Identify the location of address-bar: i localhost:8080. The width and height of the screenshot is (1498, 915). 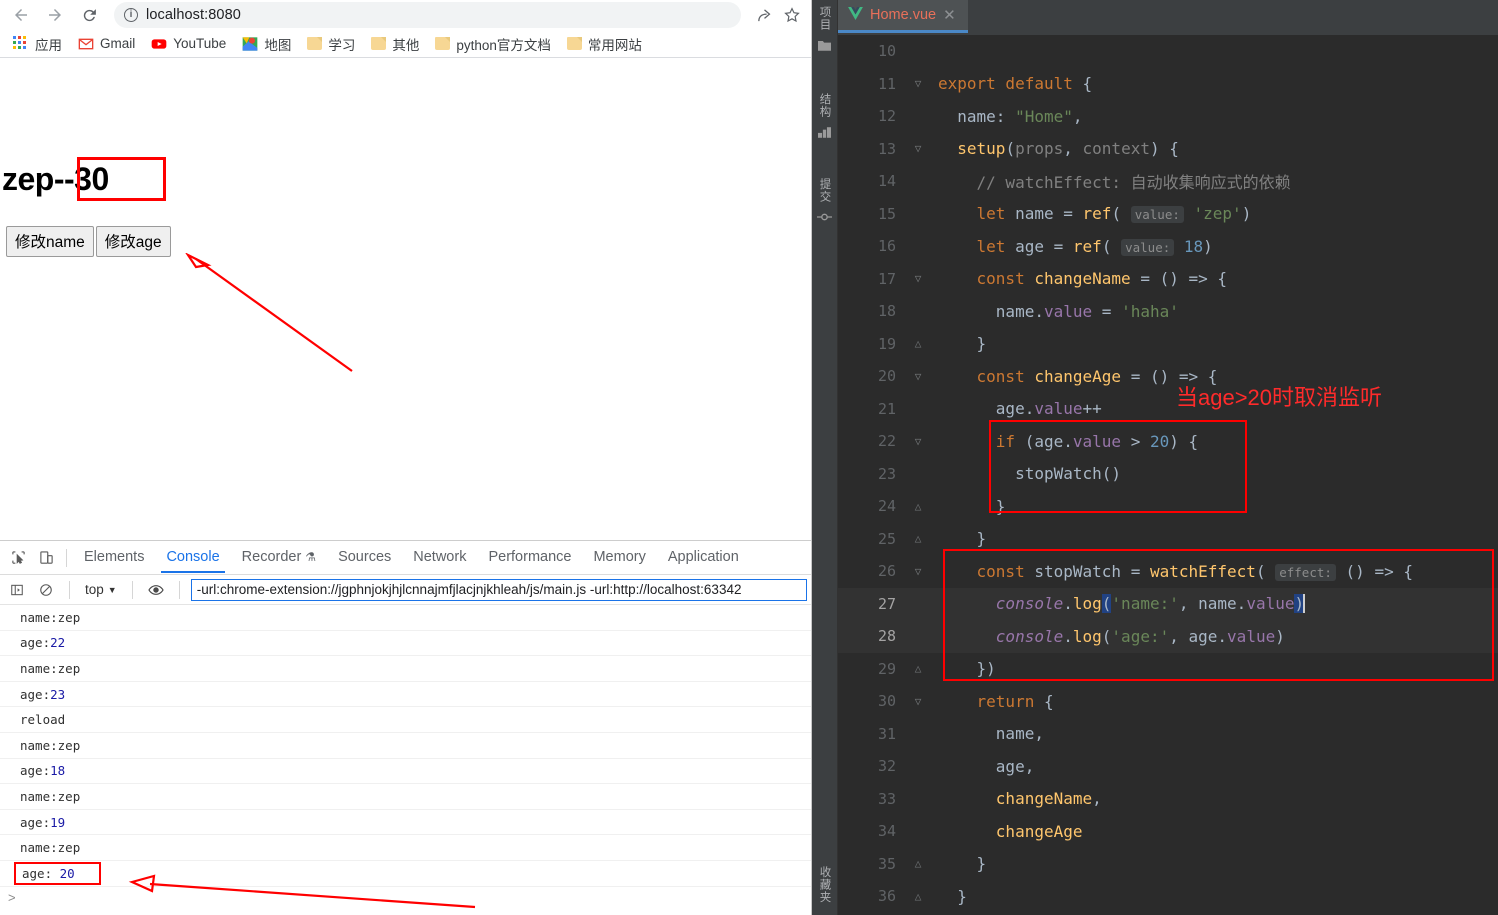
(427, 15).